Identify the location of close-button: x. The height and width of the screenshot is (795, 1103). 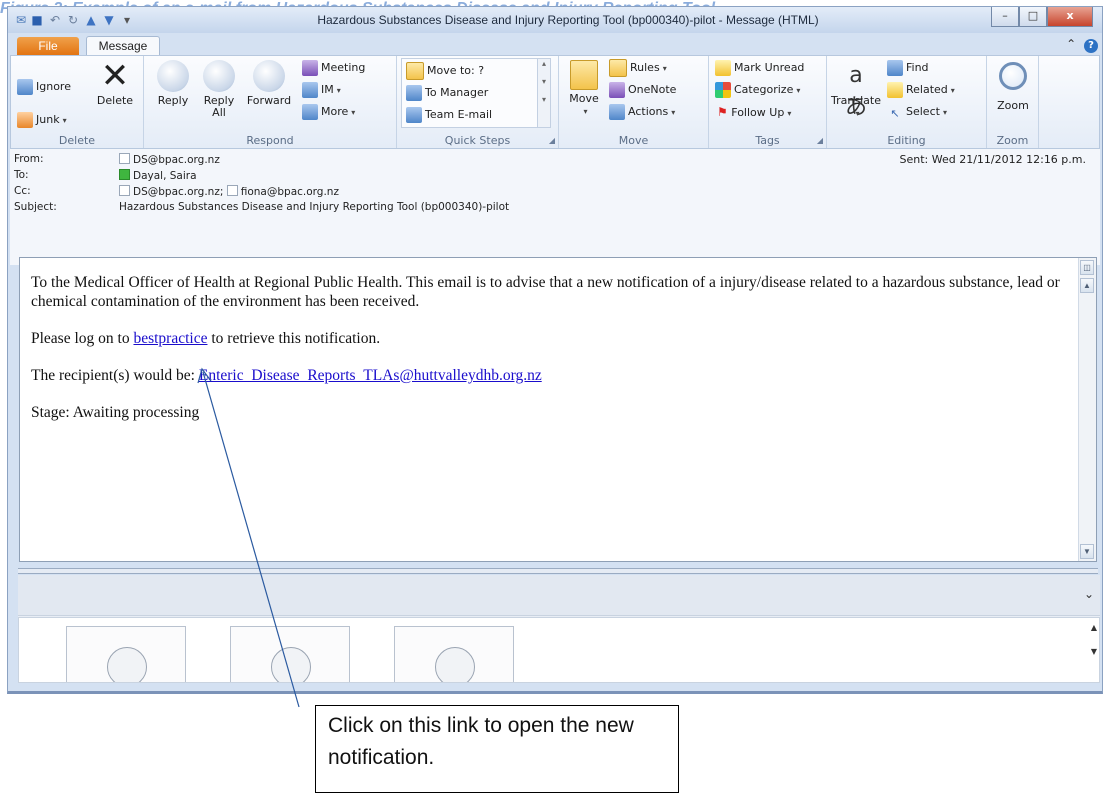
(1070, 17).